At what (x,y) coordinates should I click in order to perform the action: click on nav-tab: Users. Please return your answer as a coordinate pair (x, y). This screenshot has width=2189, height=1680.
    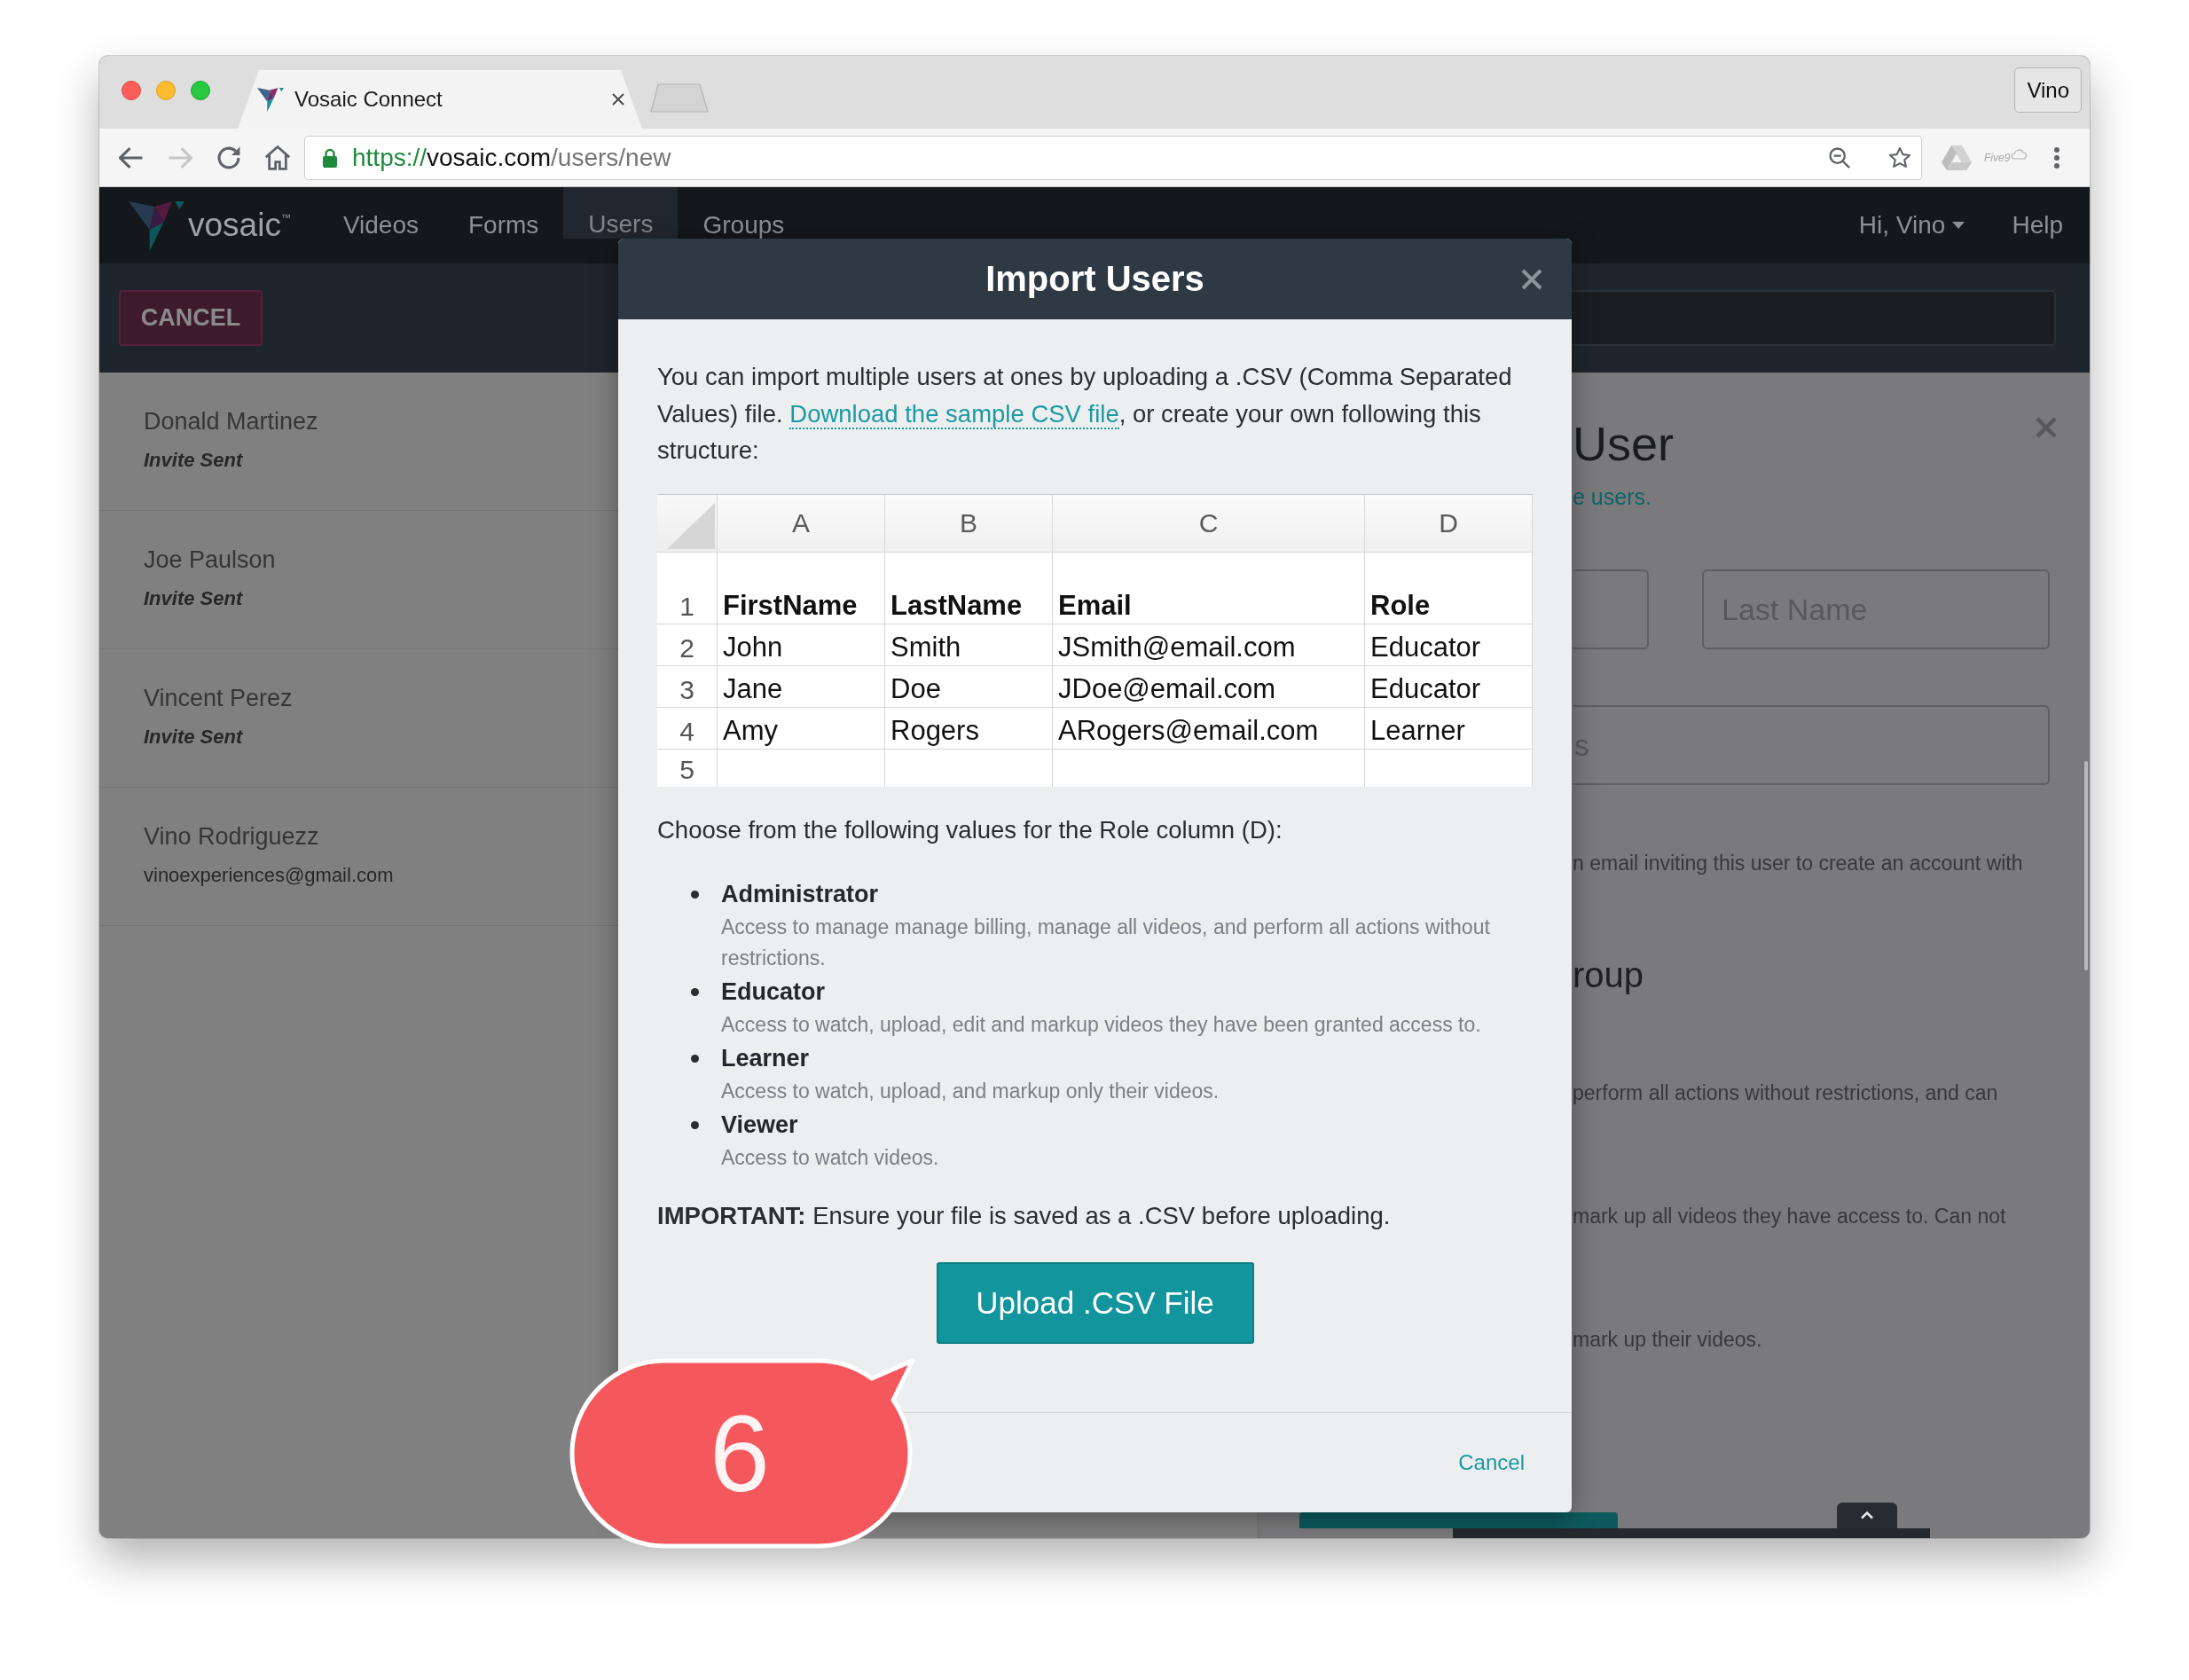
    Looking at the image, I should click on (621, 213).